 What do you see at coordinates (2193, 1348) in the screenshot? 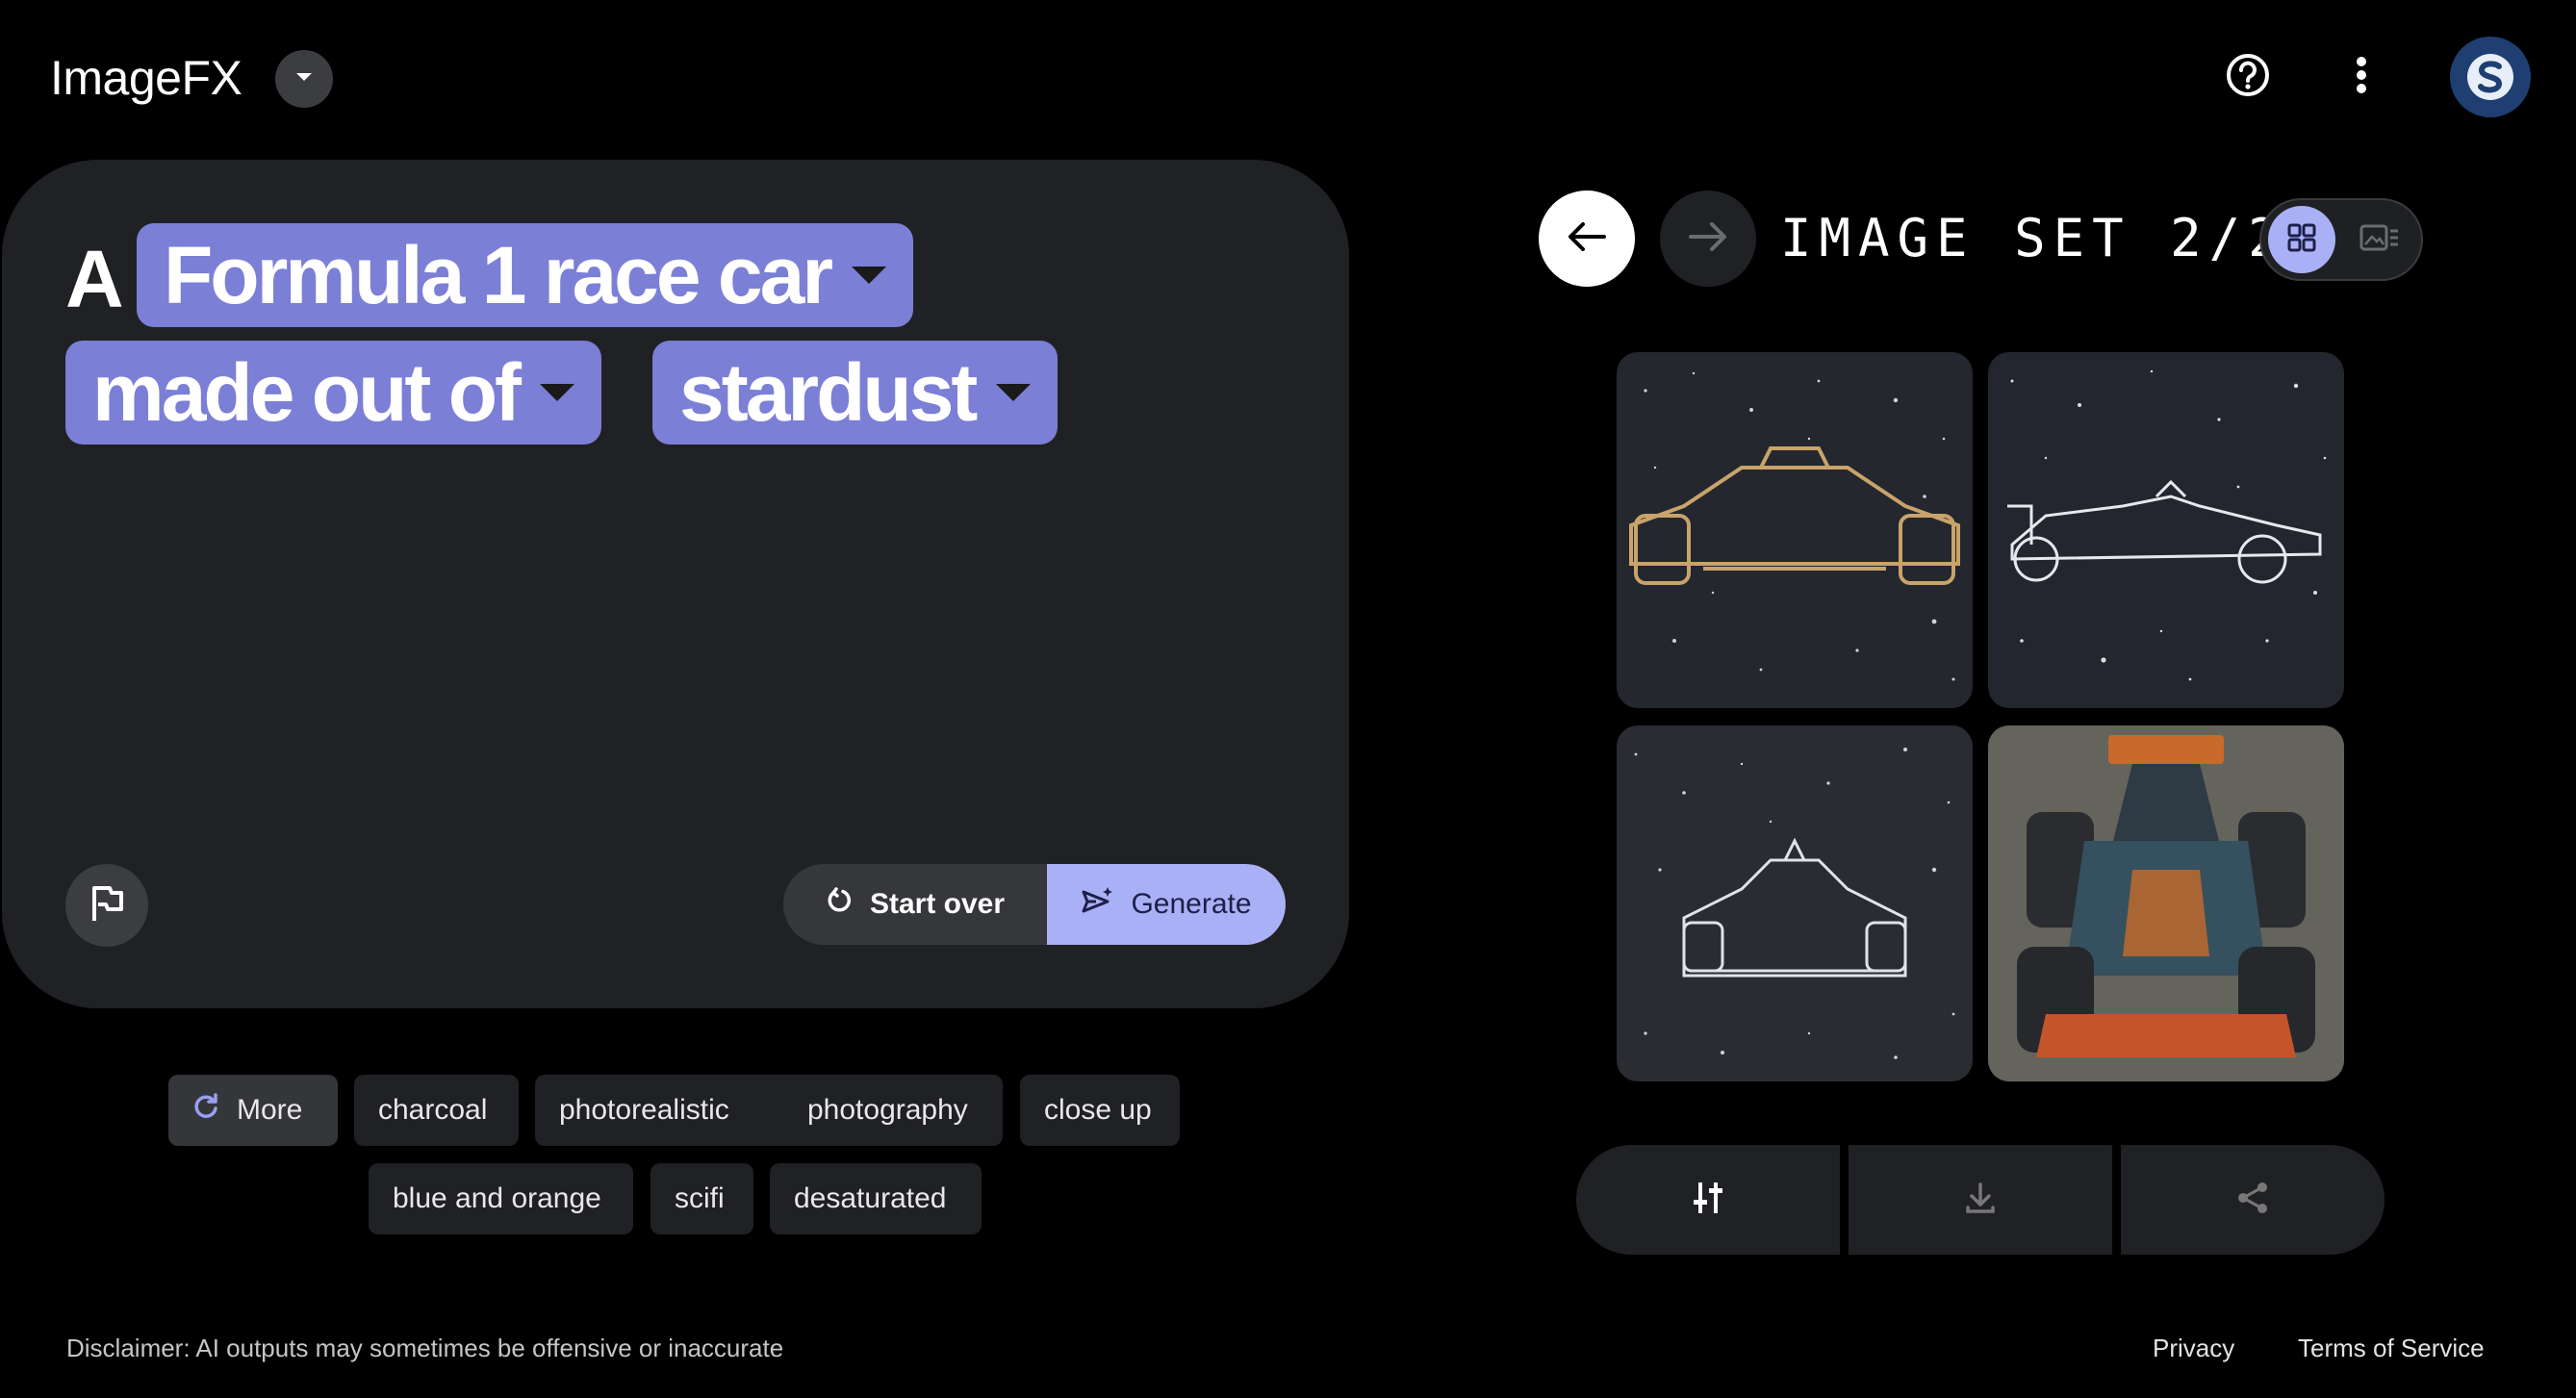
I see `privacy-link: Privacy` at bounding box center [2193, 1348].